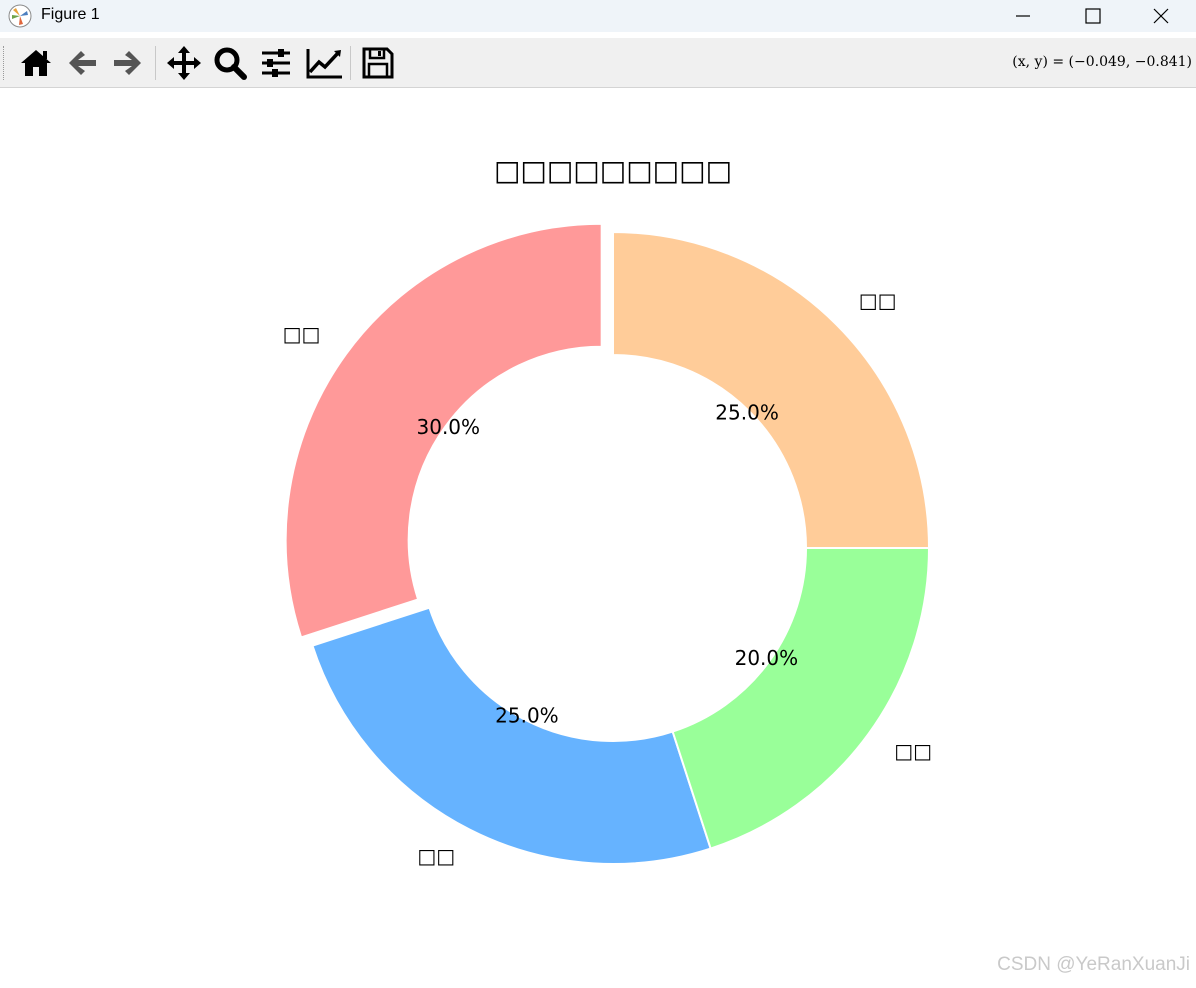 Image resolution: width=1196 pixels, height=988 pixels. What do you see at coordinates (527, 715) in the screenshot?
I see `slice-percent-label-2: 25.0%` at bounding box center [527, 715].